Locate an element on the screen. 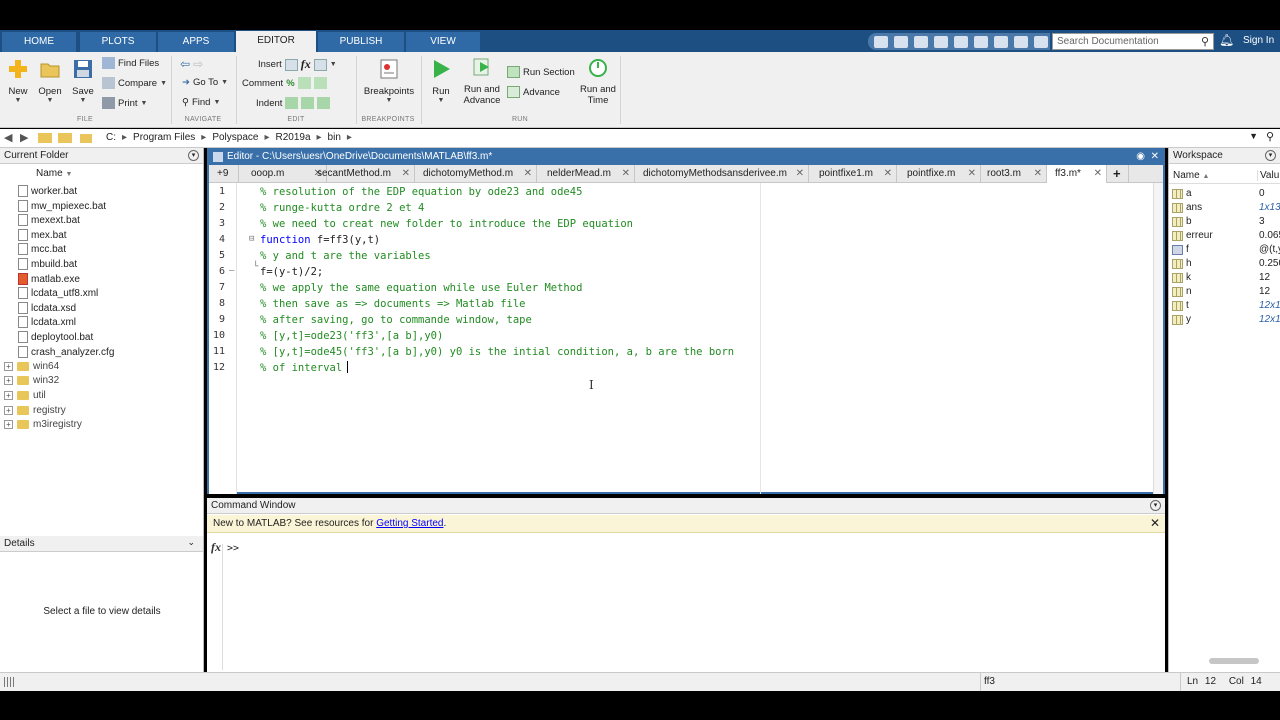  insert-button: Insert fx ▼ is located at coordinates (297, 64).